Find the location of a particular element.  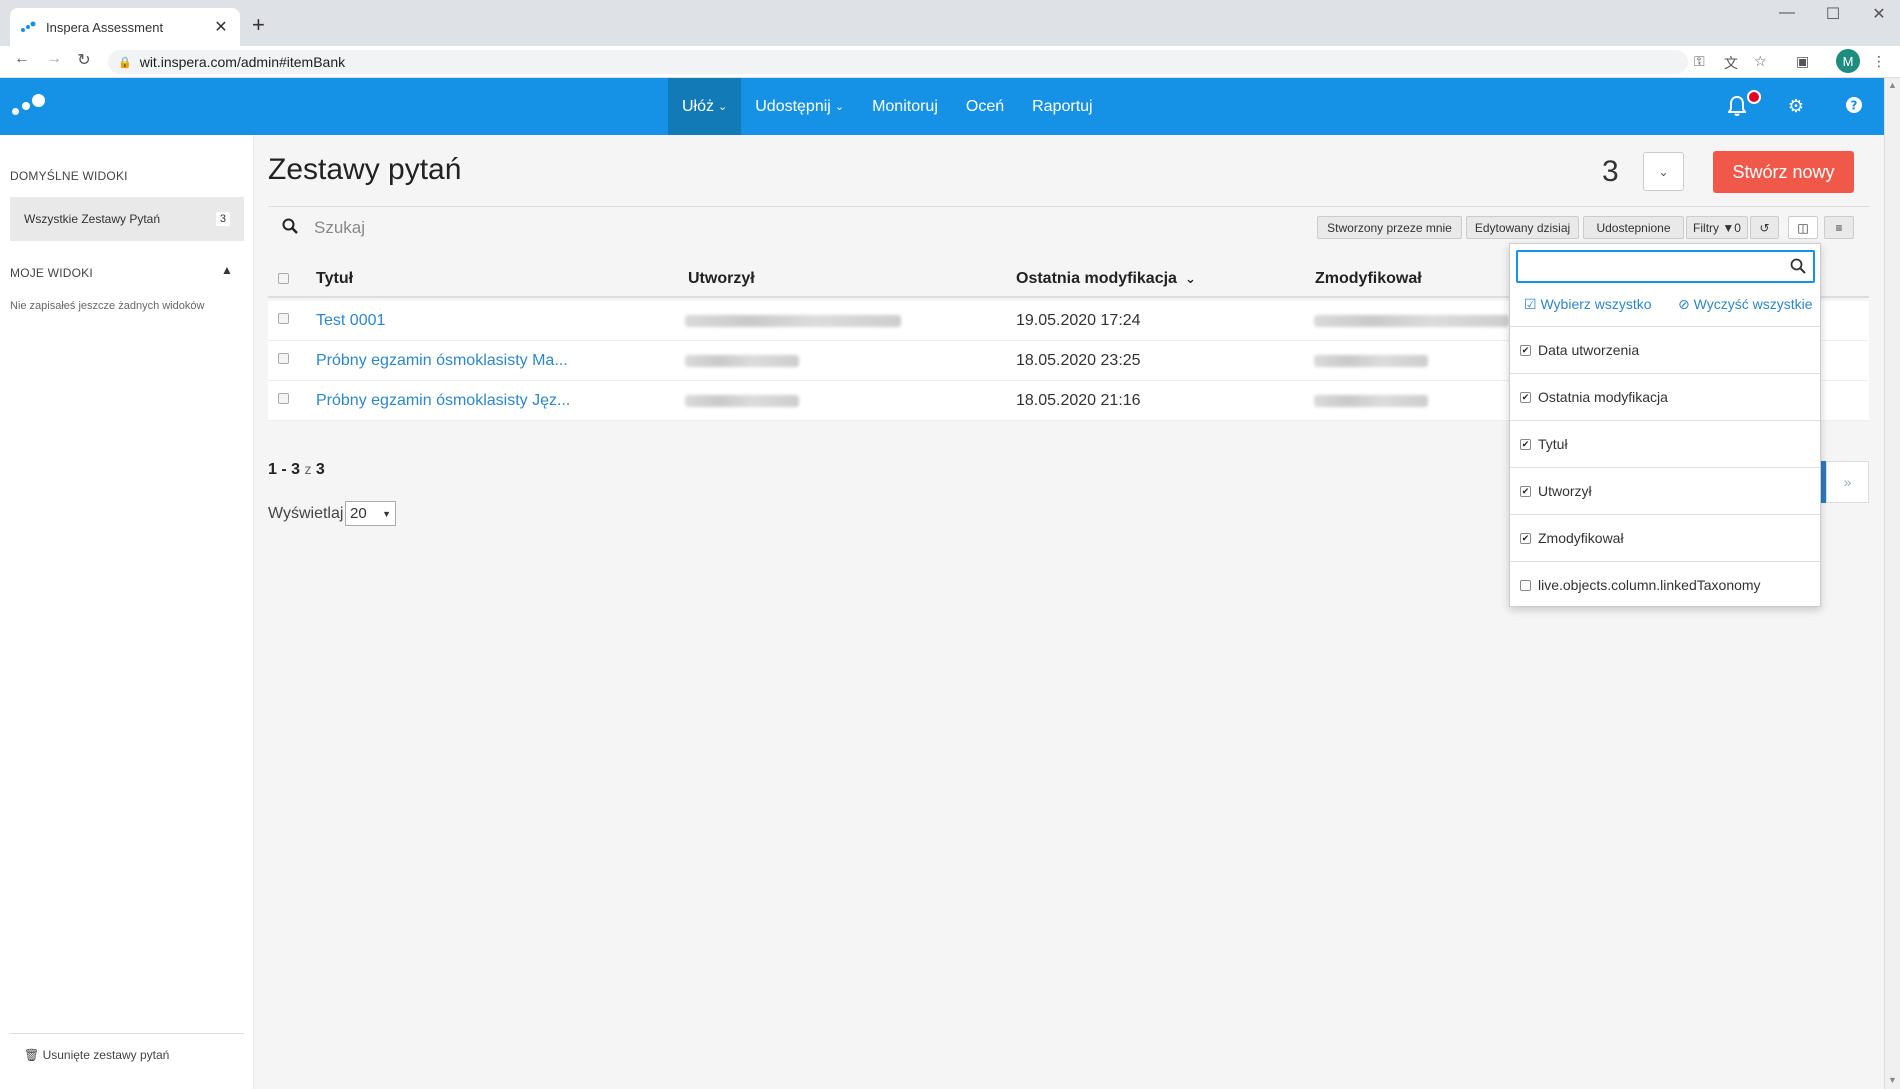

page-scrollbar: ▲ ▼ is located at coordinates (1892, 583).